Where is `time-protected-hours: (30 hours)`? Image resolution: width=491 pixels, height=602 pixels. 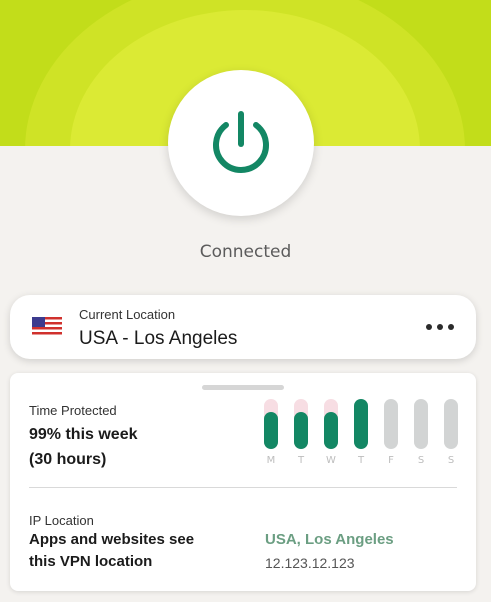
time-protected-hours: (30 hours) is located at coordinates (68, 459).